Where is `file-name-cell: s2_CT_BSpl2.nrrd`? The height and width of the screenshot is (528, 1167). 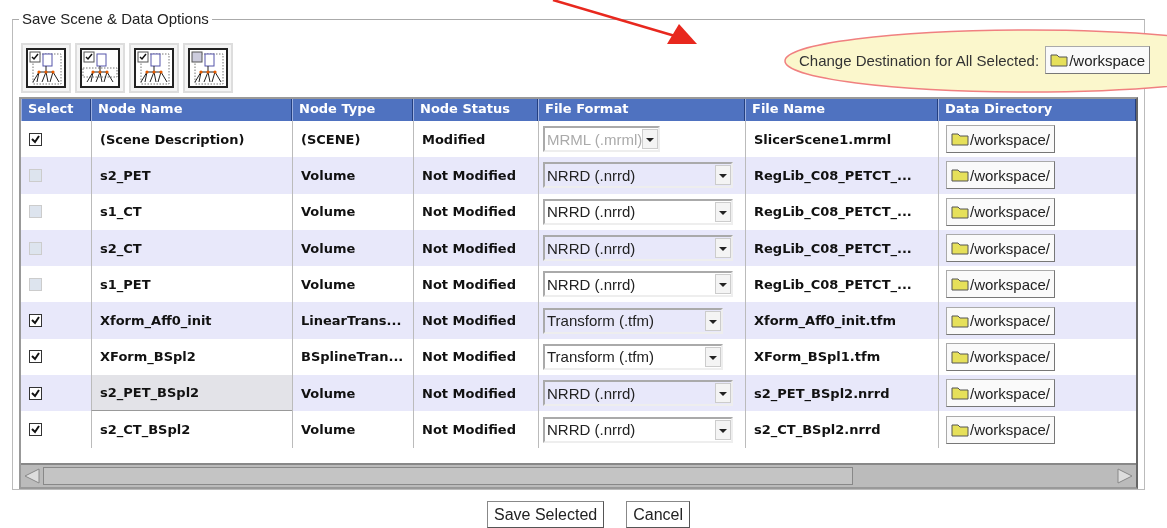 file-name-cell: s2_CT_BSpl2.nrrd is located at coordinates (841, 429).